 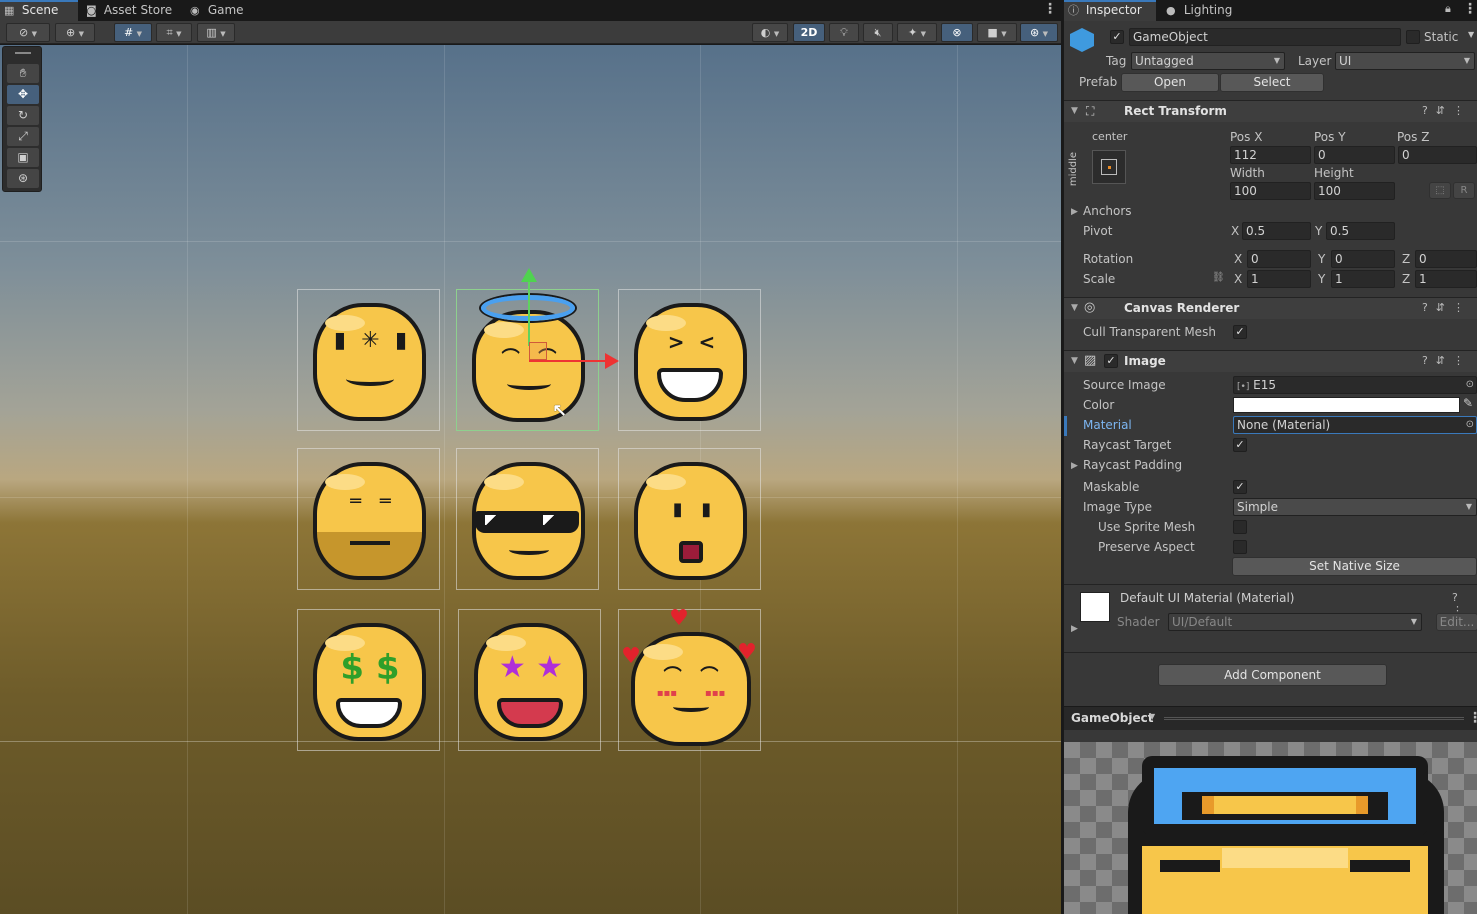 I want to click on sprite-angel-face: ⌒ ⌒, so click(x=537, y=349).